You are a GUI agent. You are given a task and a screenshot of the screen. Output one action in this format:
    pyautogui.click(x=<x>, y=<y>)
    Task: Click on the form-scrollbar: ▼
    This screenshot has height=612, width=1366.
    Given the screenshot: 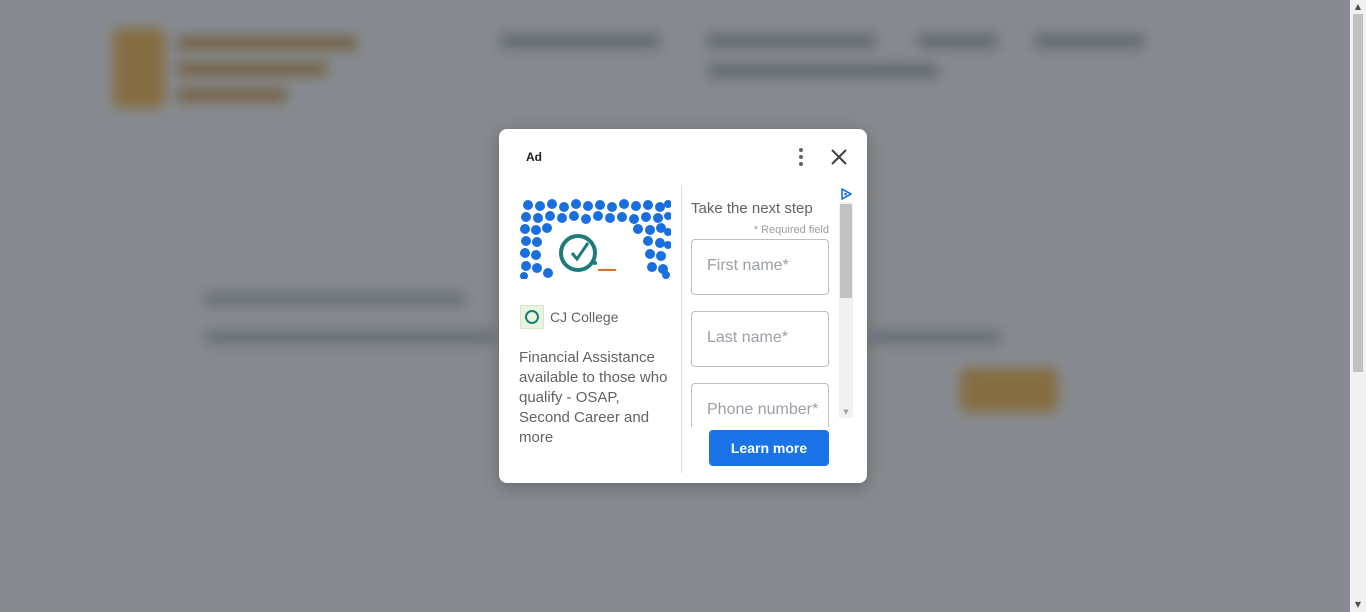 What is the action you would take?
    pyautogui.click(x=846, y=310)
    